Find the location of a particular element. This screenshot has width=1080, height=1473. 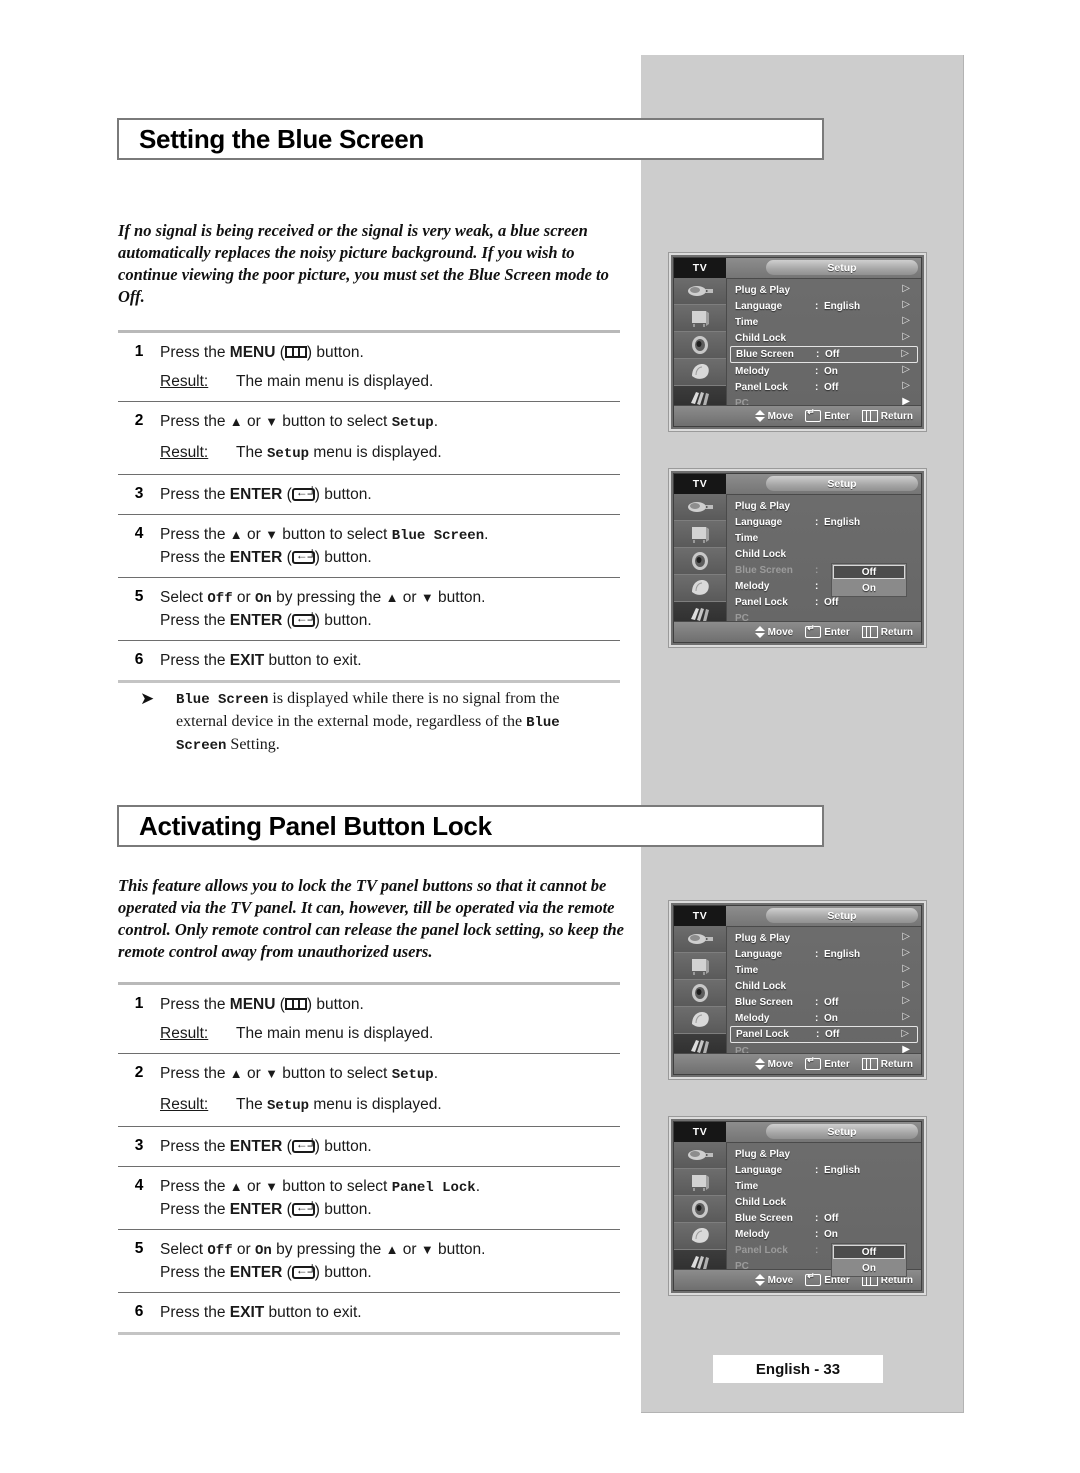

osd-title: Setup is located at coordinates (842, 267).